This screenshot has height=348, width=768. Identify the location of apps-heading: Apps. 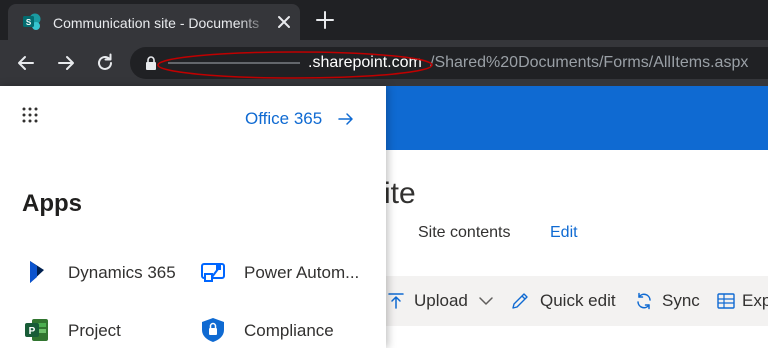
(52, 203).